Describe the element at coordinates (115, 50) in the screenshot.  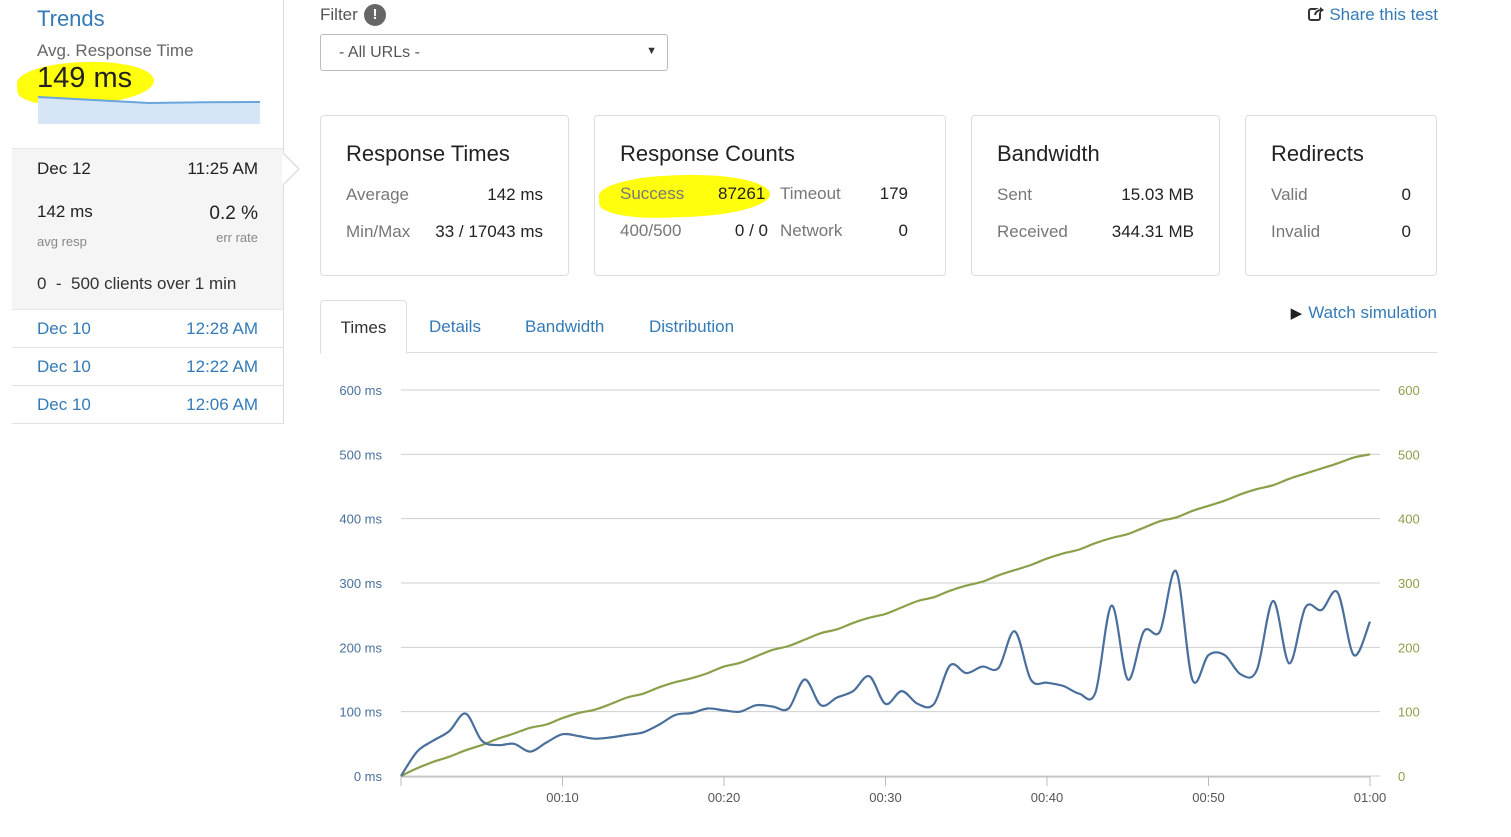
I see `avg-response-label: Avg. Response Time` at that location.